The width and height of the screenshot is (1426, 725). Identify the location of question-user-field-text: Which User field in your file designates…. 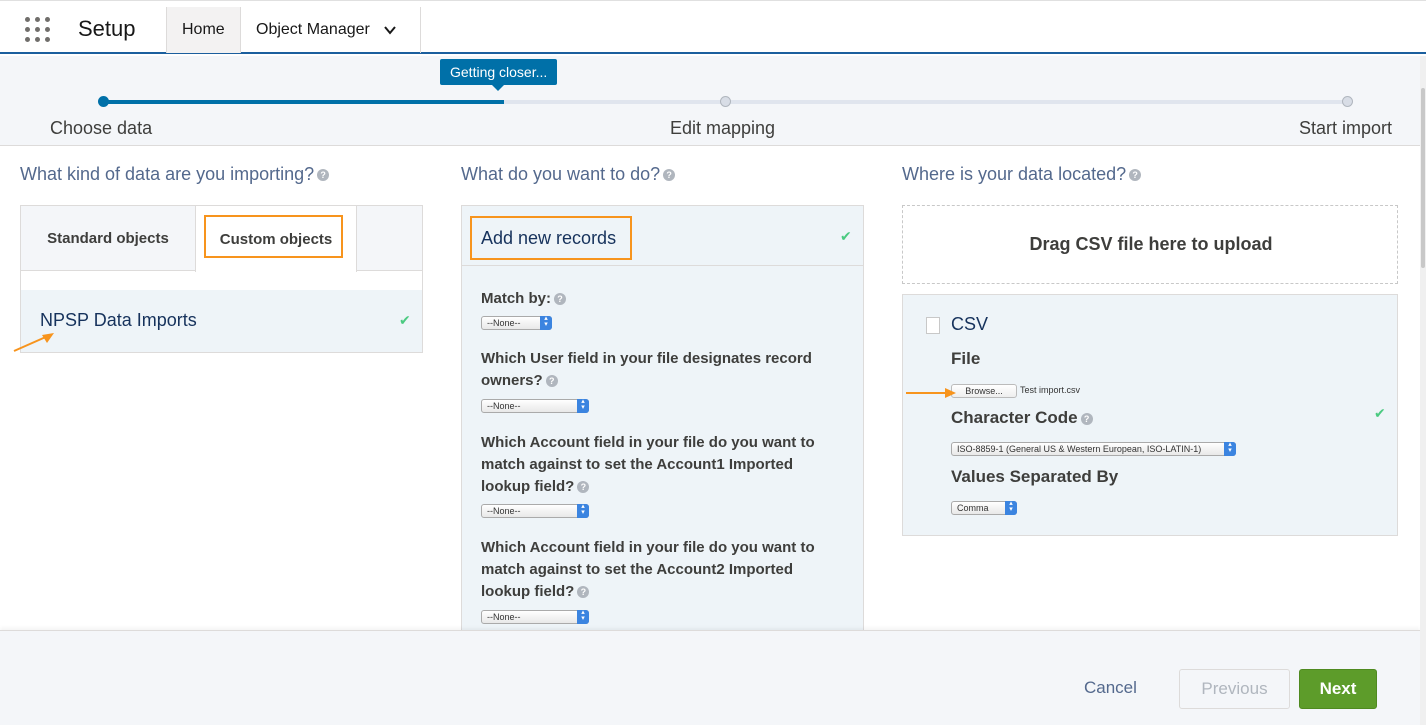
(646, 369).